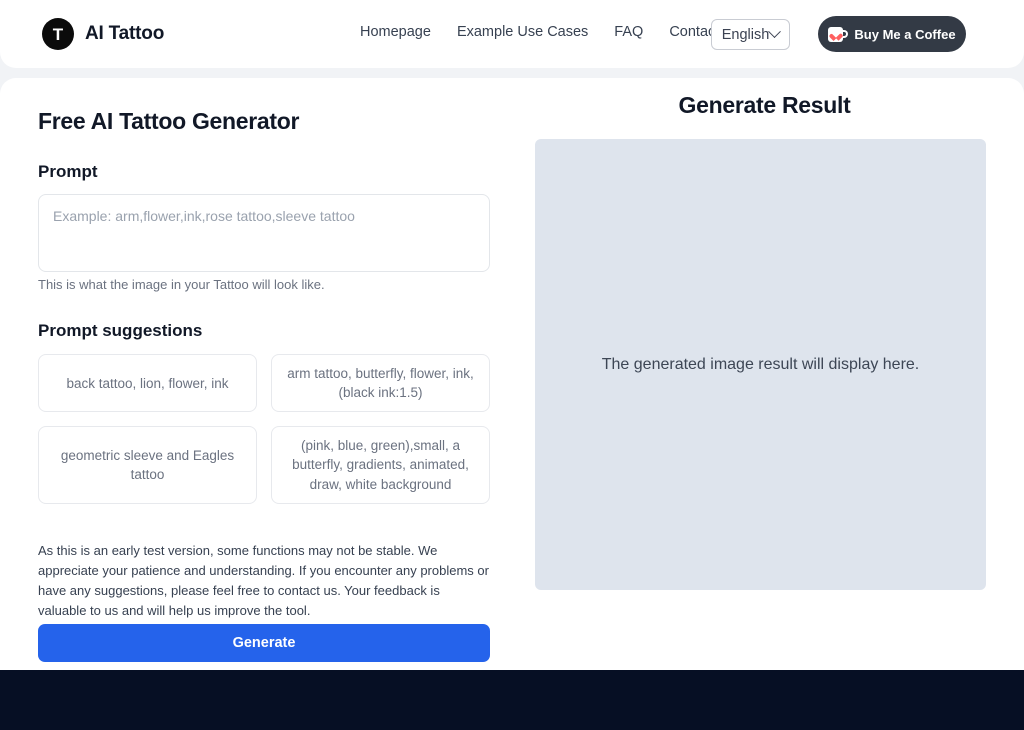 The height and width of the screenshot is (730, 1024). I want to click on buy-me-a-coffee-label: Buy Me a Coffee, so click(905, 34).